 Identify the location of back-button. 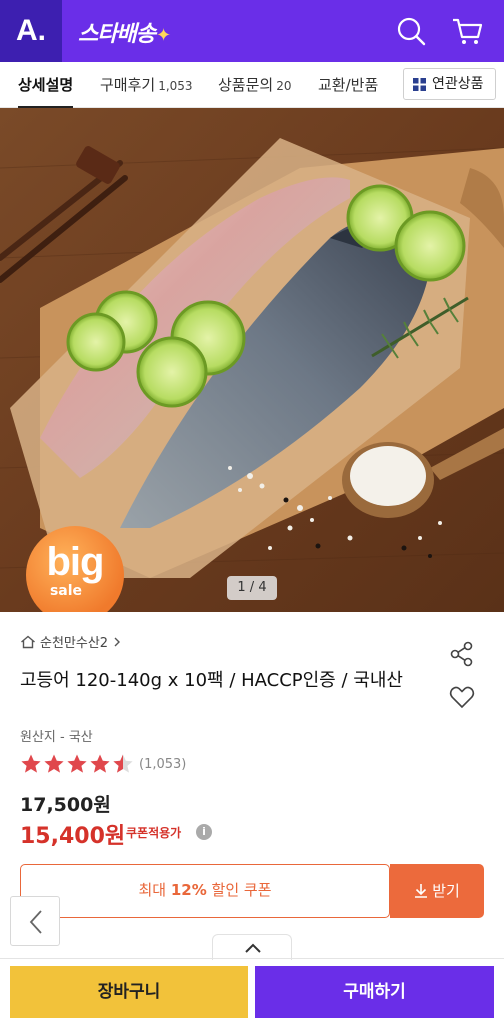
(35, 921).